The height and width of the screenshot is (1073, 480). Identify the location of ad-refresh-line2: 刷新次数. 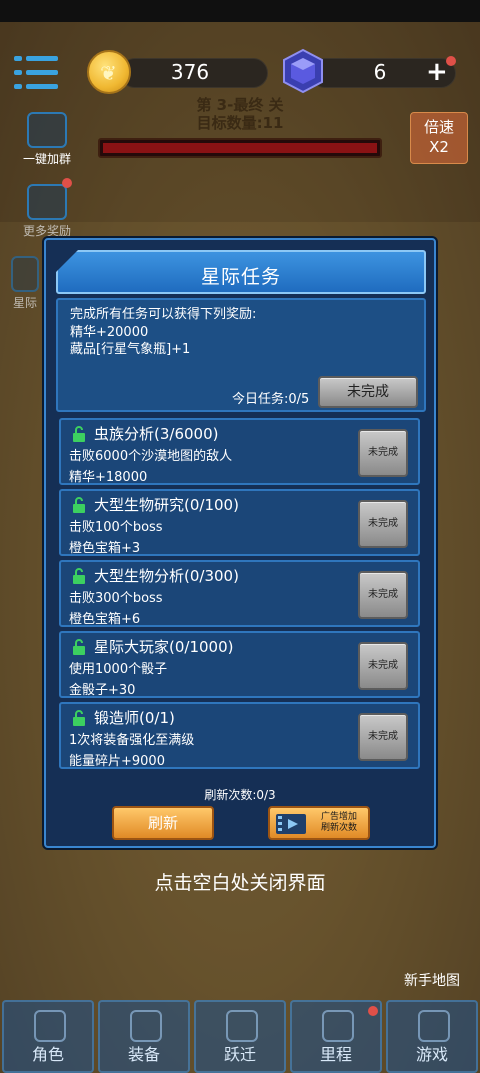
(338, 828).